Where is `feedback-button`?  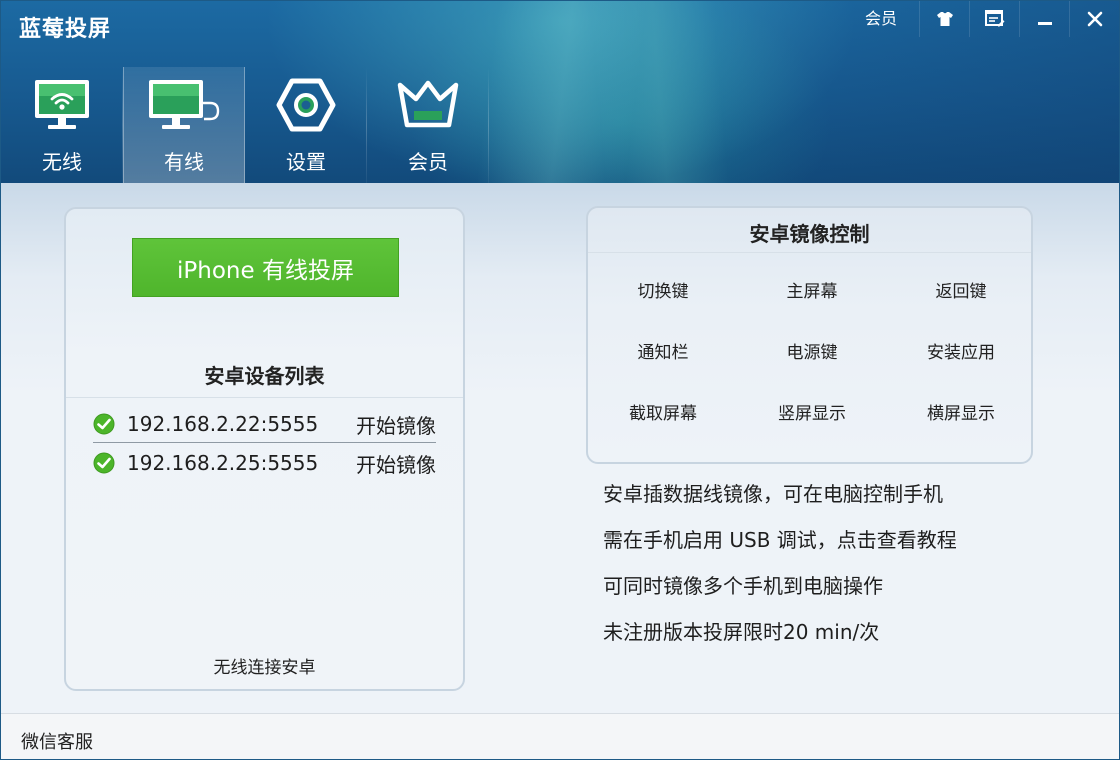 feedback-button is located at coordinates (994, 19).